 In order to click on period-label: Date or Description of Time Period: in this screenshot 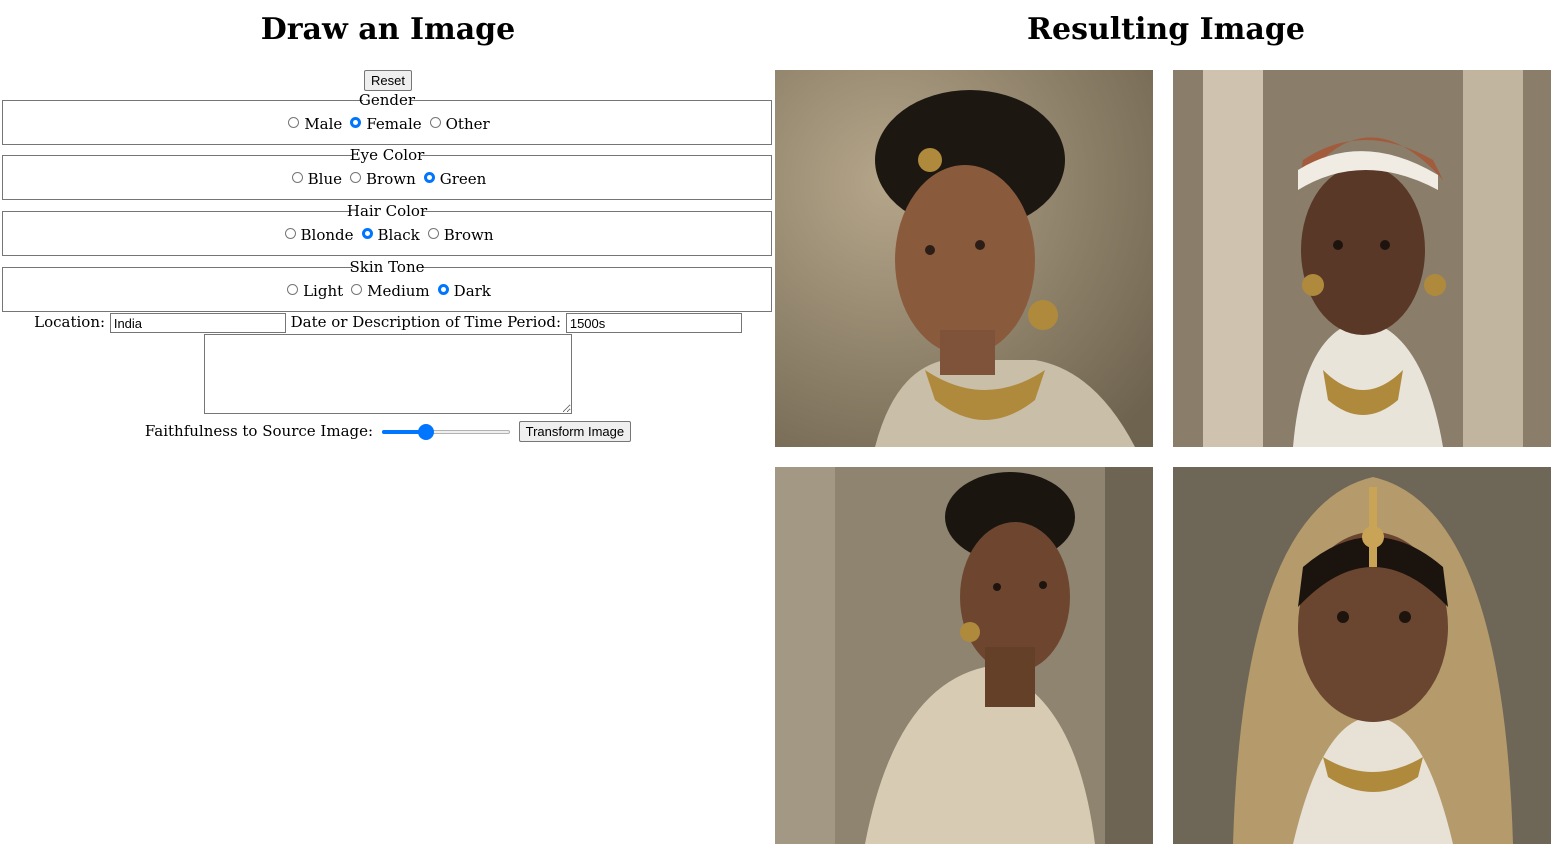, I will do `click(426, 322)`.